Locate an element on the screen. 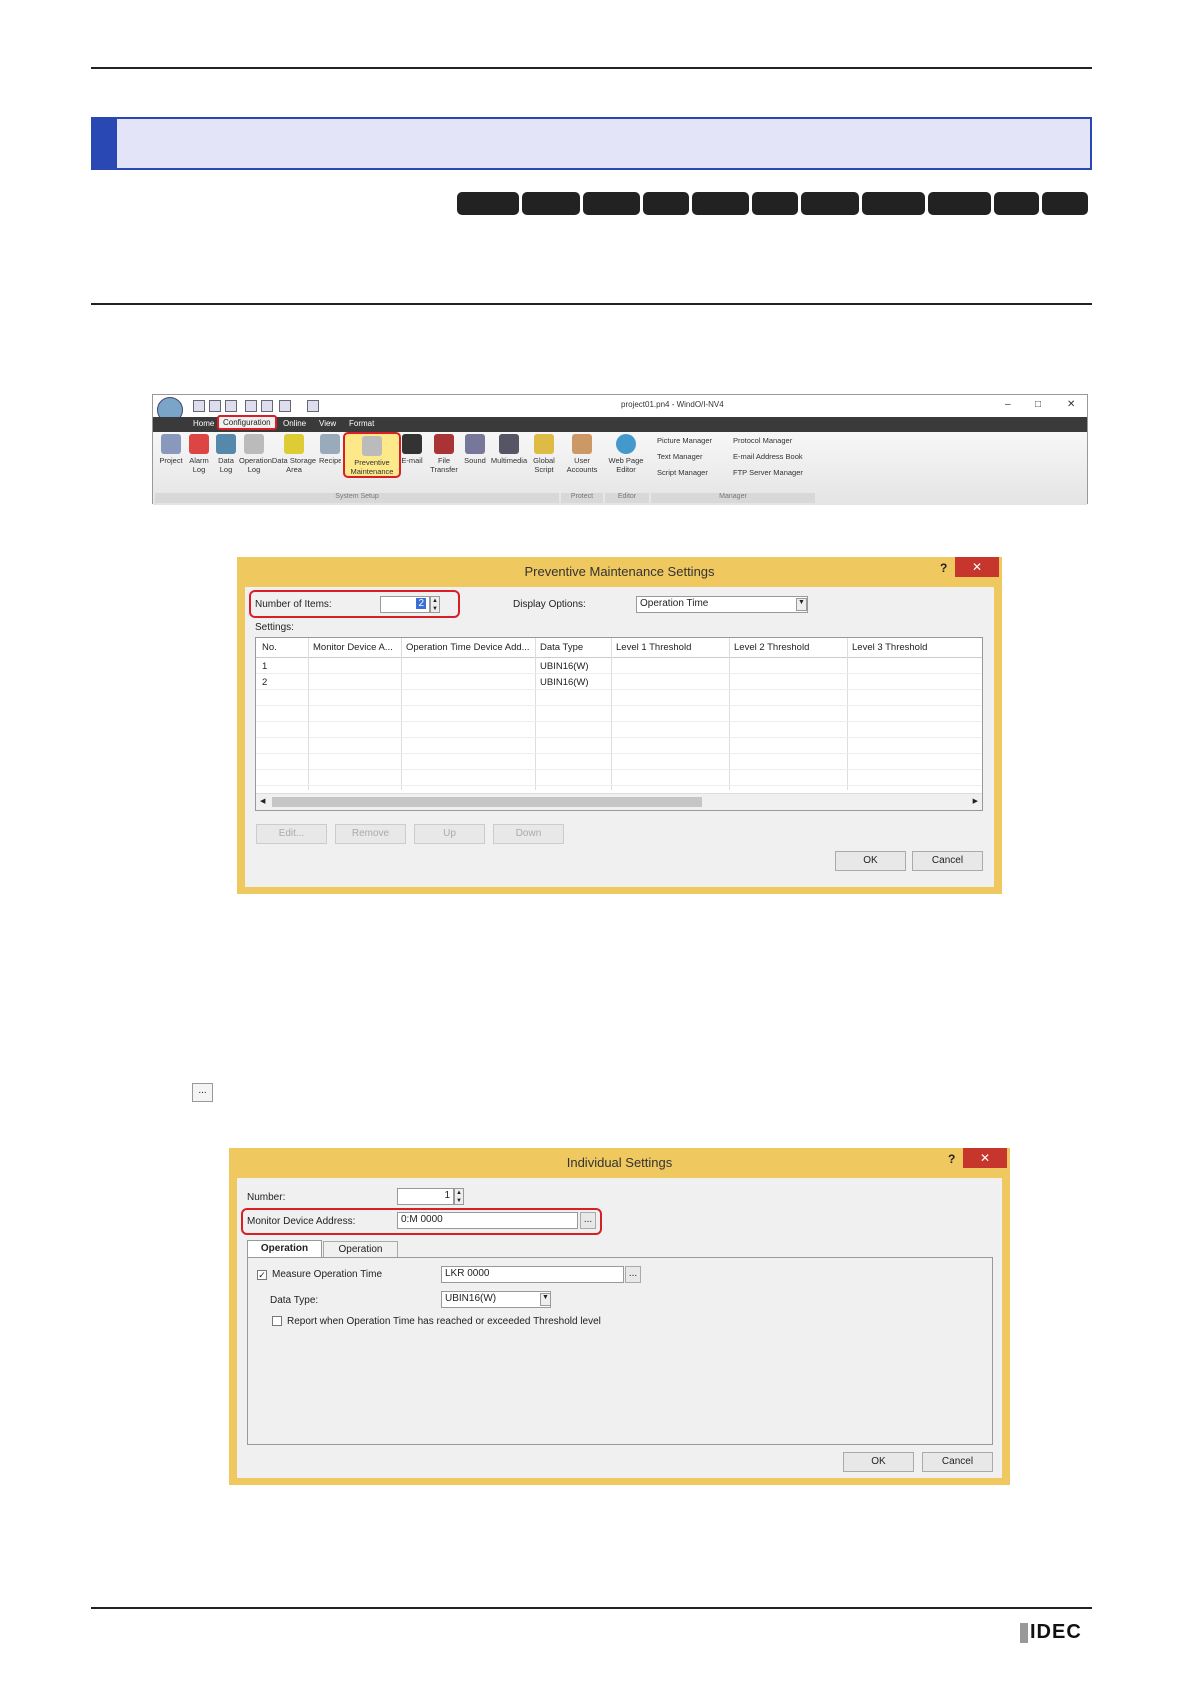 This screenshot has height=1684, width=1191. display-options-select: Operation Time is located at coordinates (722, 604).